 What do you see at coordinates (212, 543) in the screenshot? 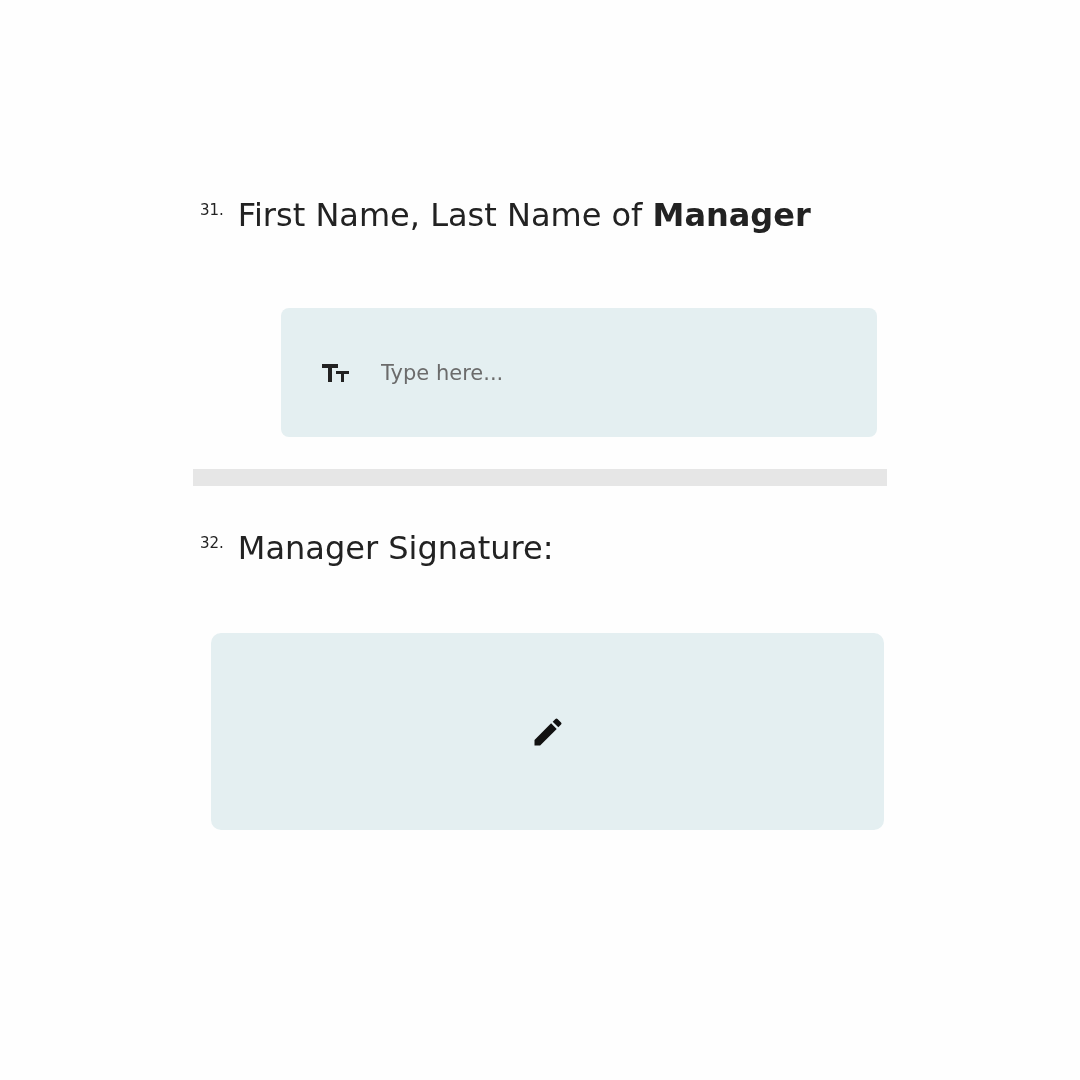
I see `question-number: 32.` at bounding box center [212, 543].